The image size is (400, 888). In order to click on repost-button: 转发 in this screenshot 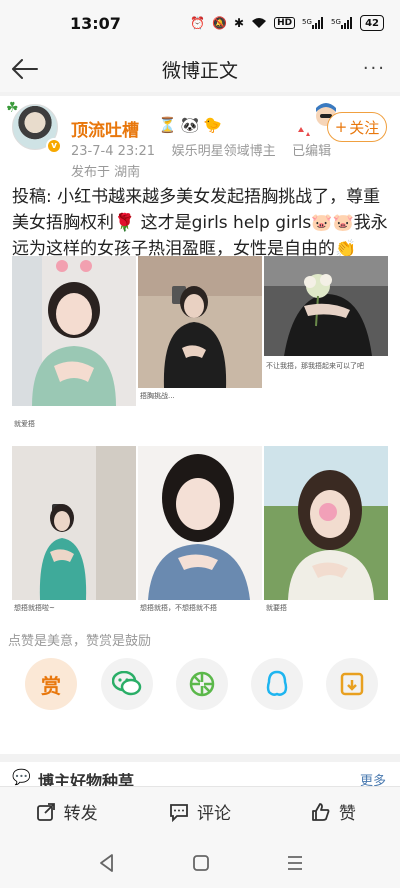, I will do `click(66, 811)`.